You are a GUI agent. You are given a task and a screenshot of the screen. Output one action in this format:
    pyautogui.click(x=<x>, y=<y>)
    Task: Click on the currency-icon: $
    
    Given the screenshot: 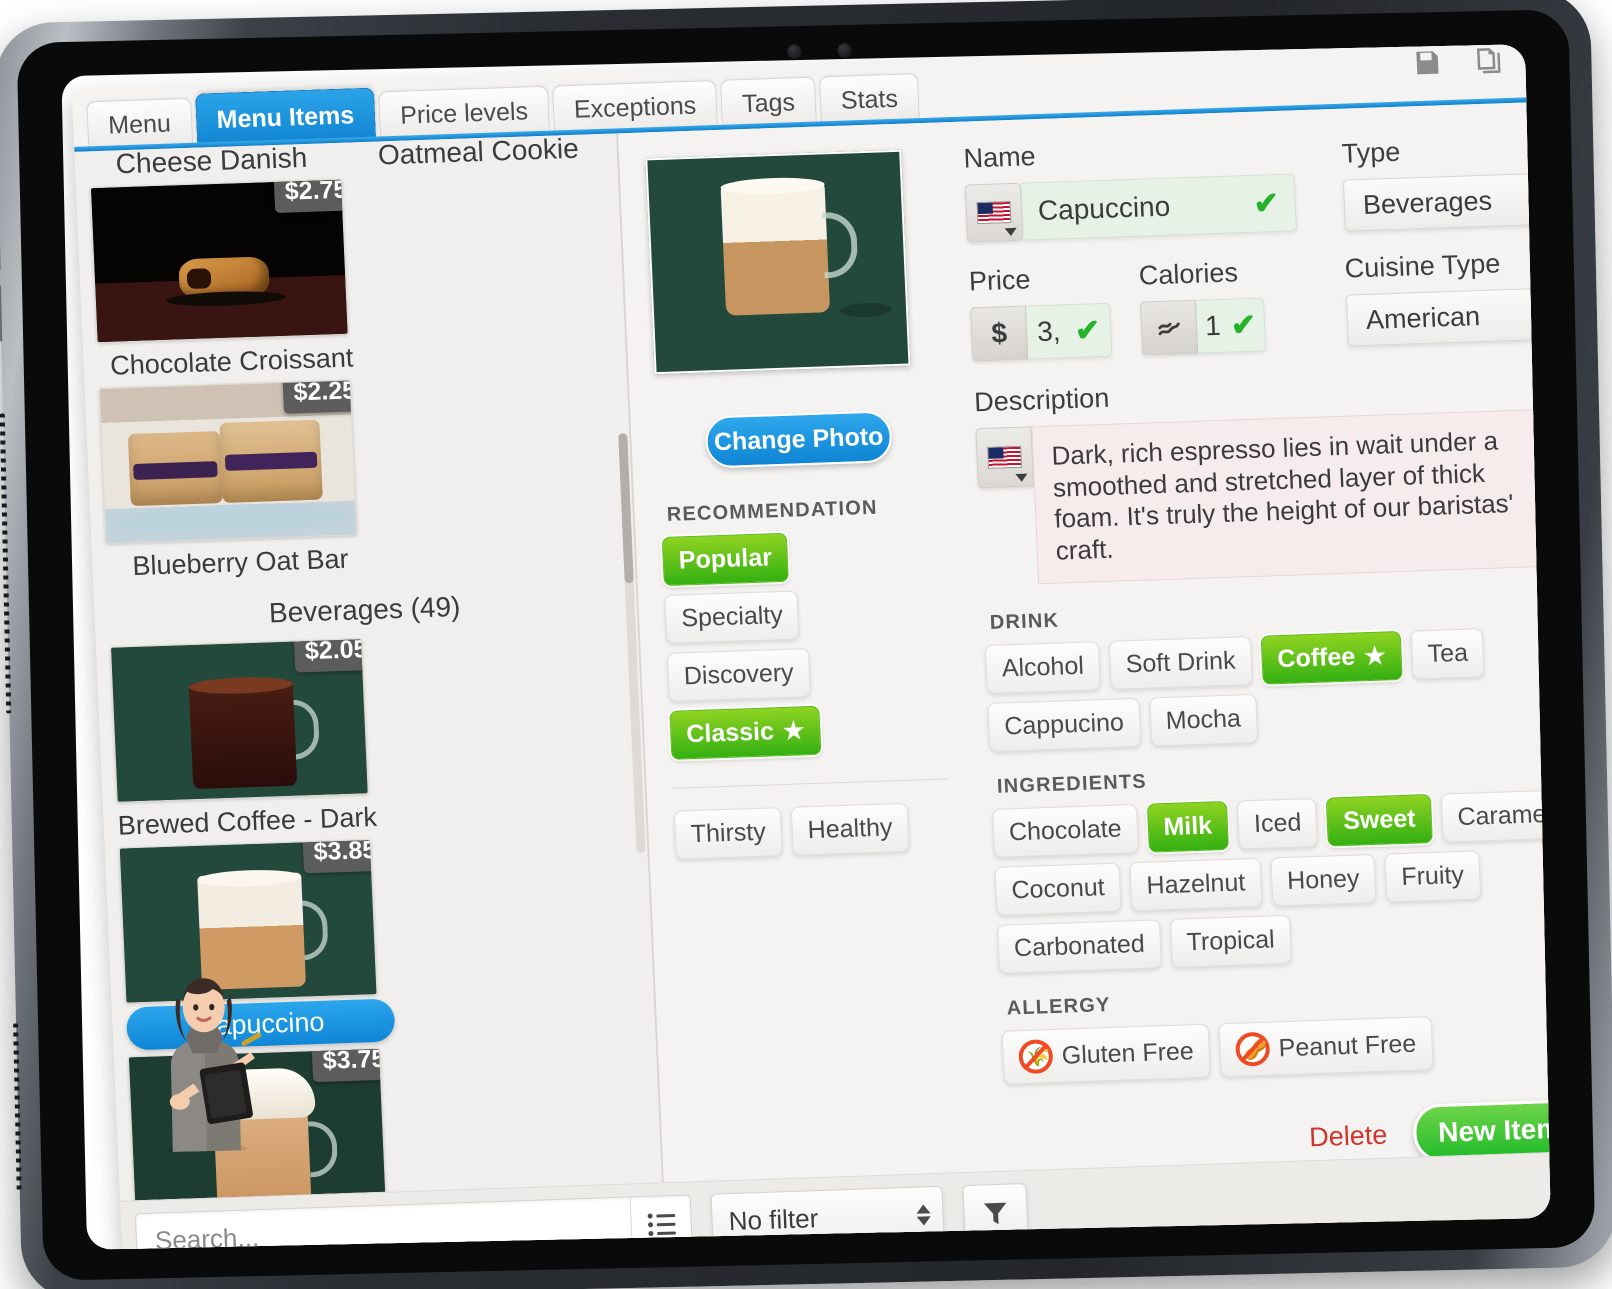 What is the action you would take?
    pyautogui.click(x=999, y=333)
    